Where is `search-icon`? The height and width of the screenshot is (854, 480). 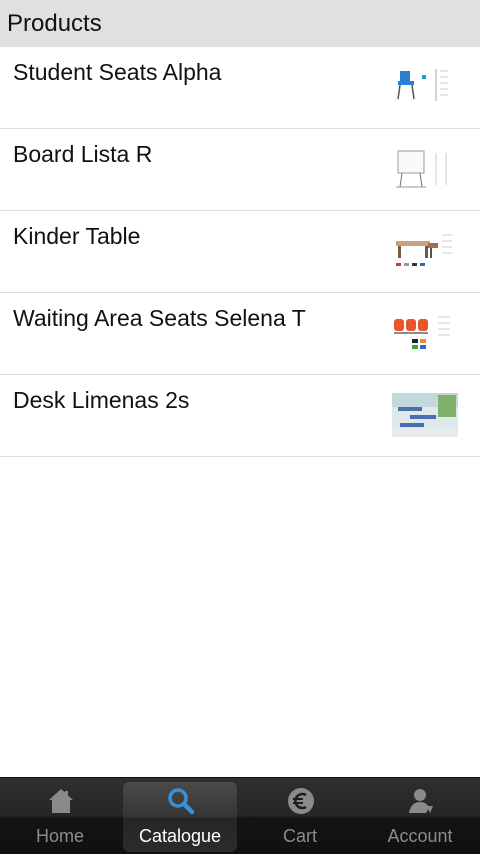
search-icon is located at coordinates (181, 801).